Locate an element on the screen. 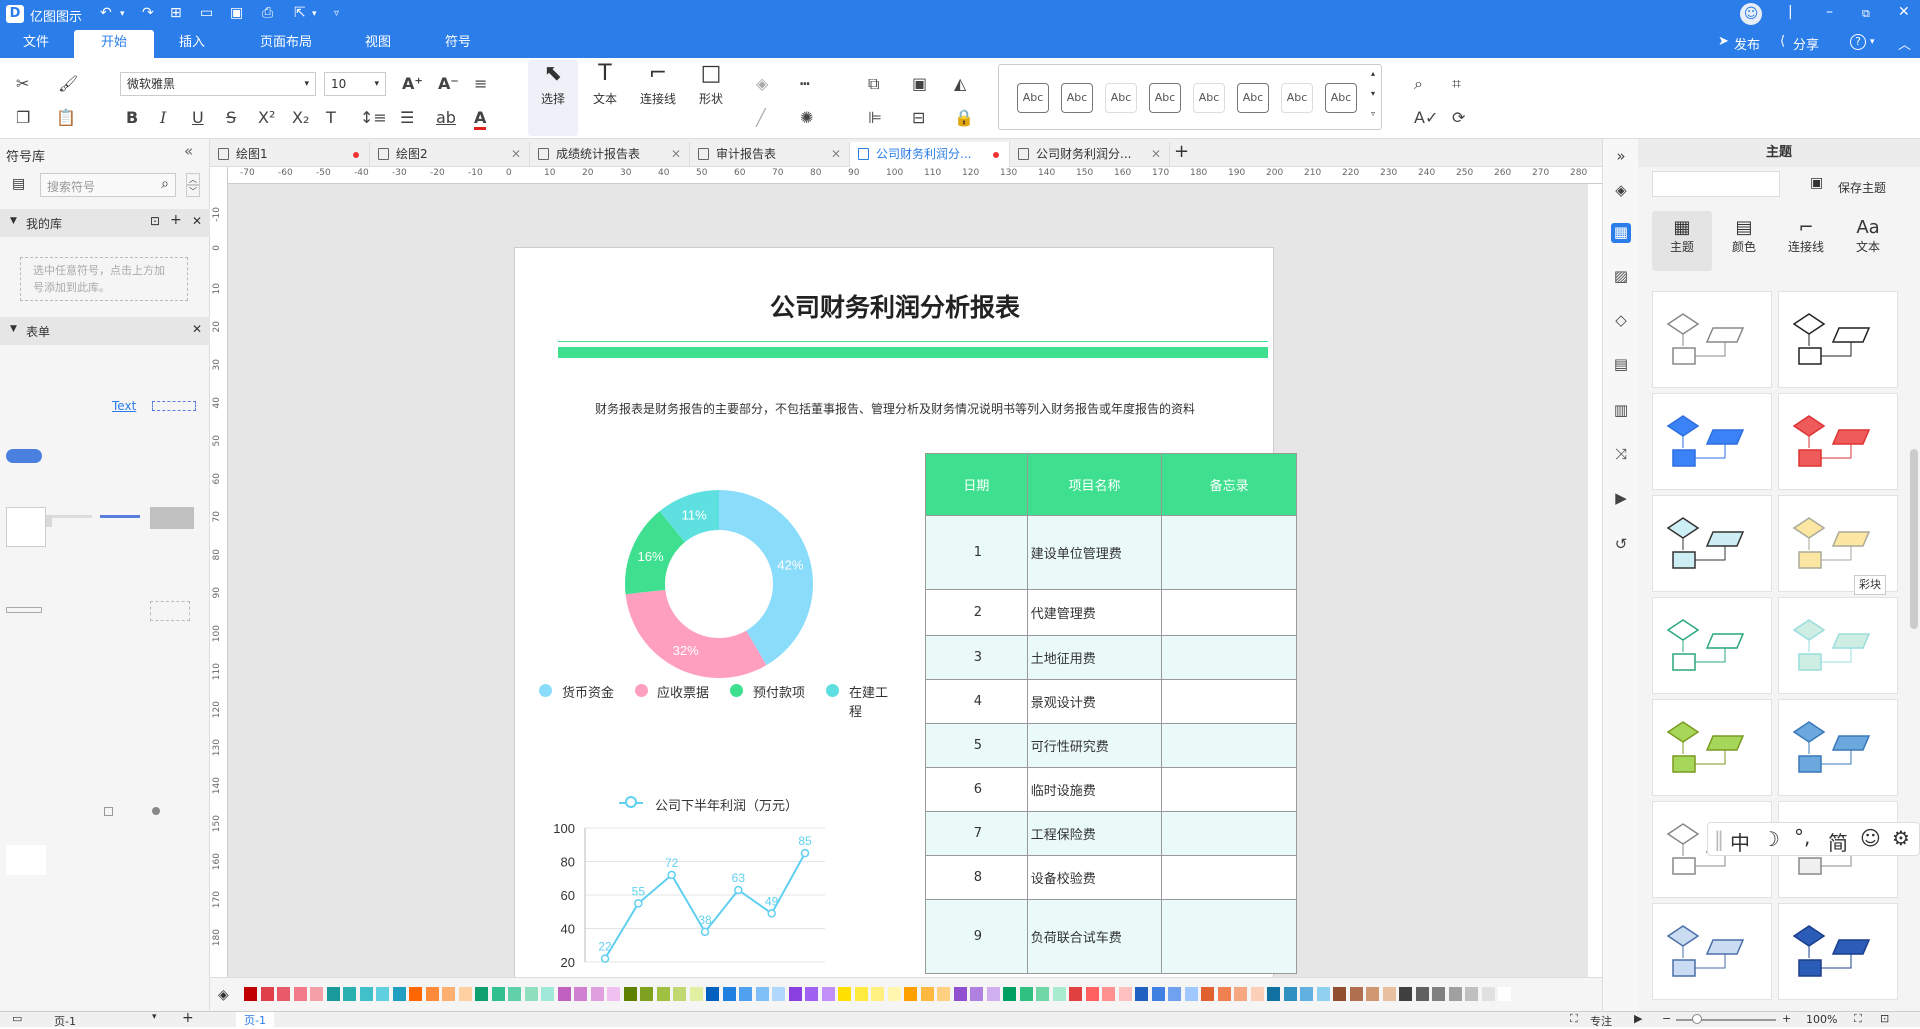 Image resolution: width=1920 pixels, height=1029 pixels. zoom-in-icon: + is located at coordinates (1786, 1018).